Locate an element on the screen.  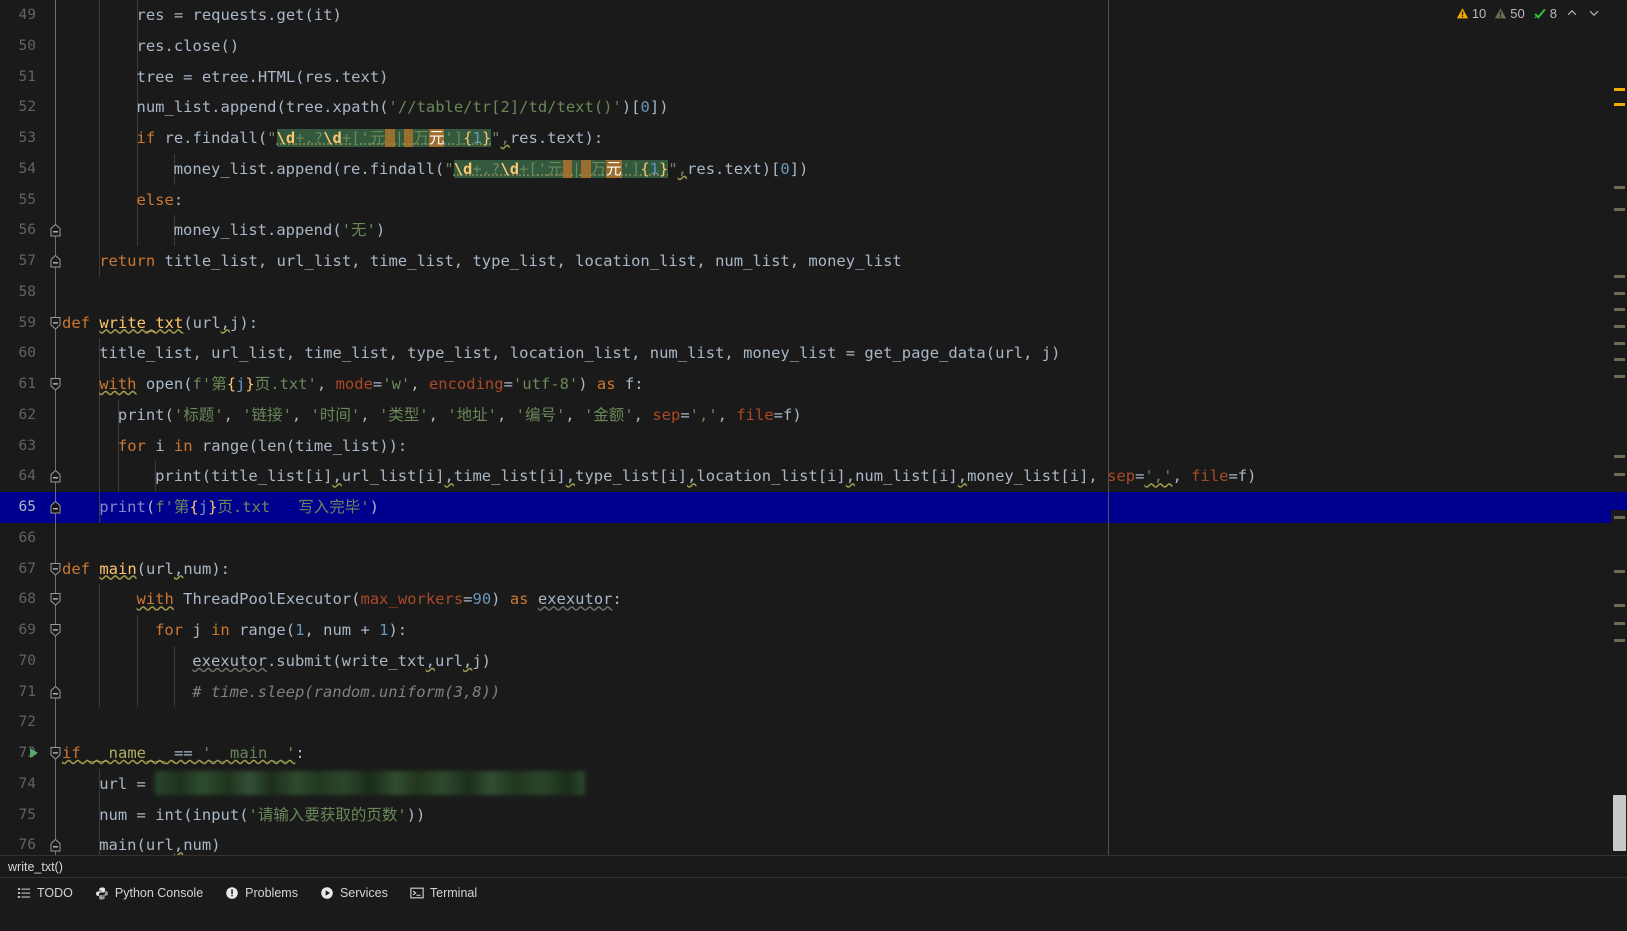
tool-window-button-python-console: Python Console is located at coordinates (149, 893).